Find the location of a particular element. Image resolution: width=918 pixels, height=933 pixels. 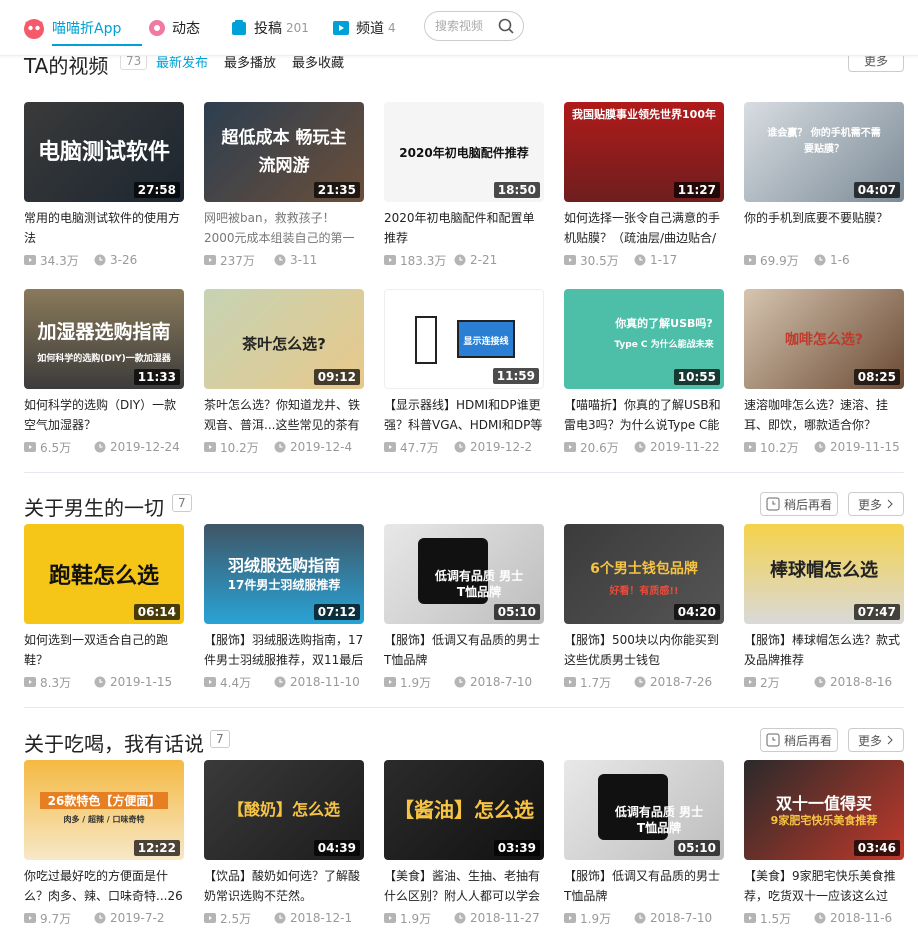

collection-title: 关于吃喝，我有话说 is located at coordinates (114, 742).